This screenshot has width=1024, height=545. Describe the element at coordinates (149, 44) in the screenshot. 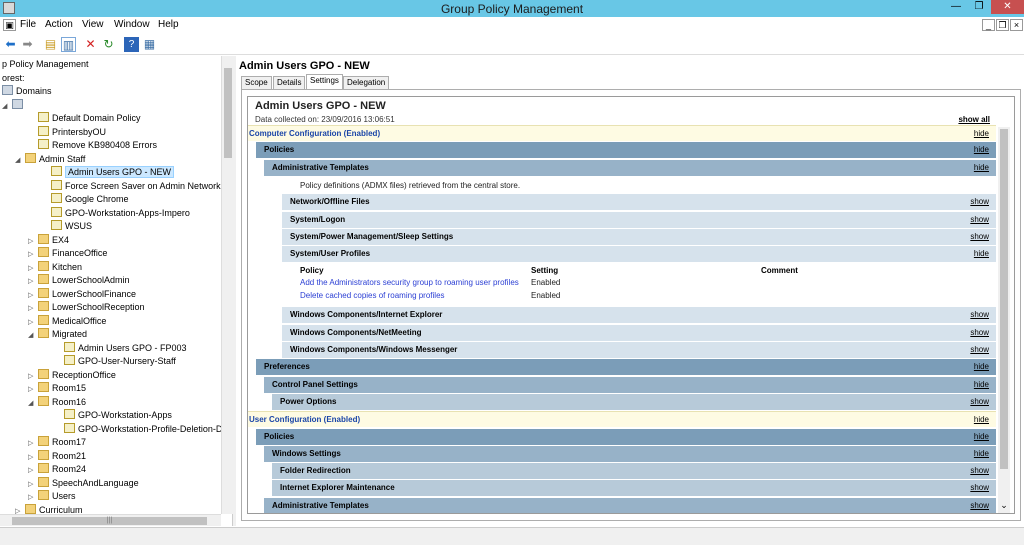

I see `properties-icon: ▦` at that location.